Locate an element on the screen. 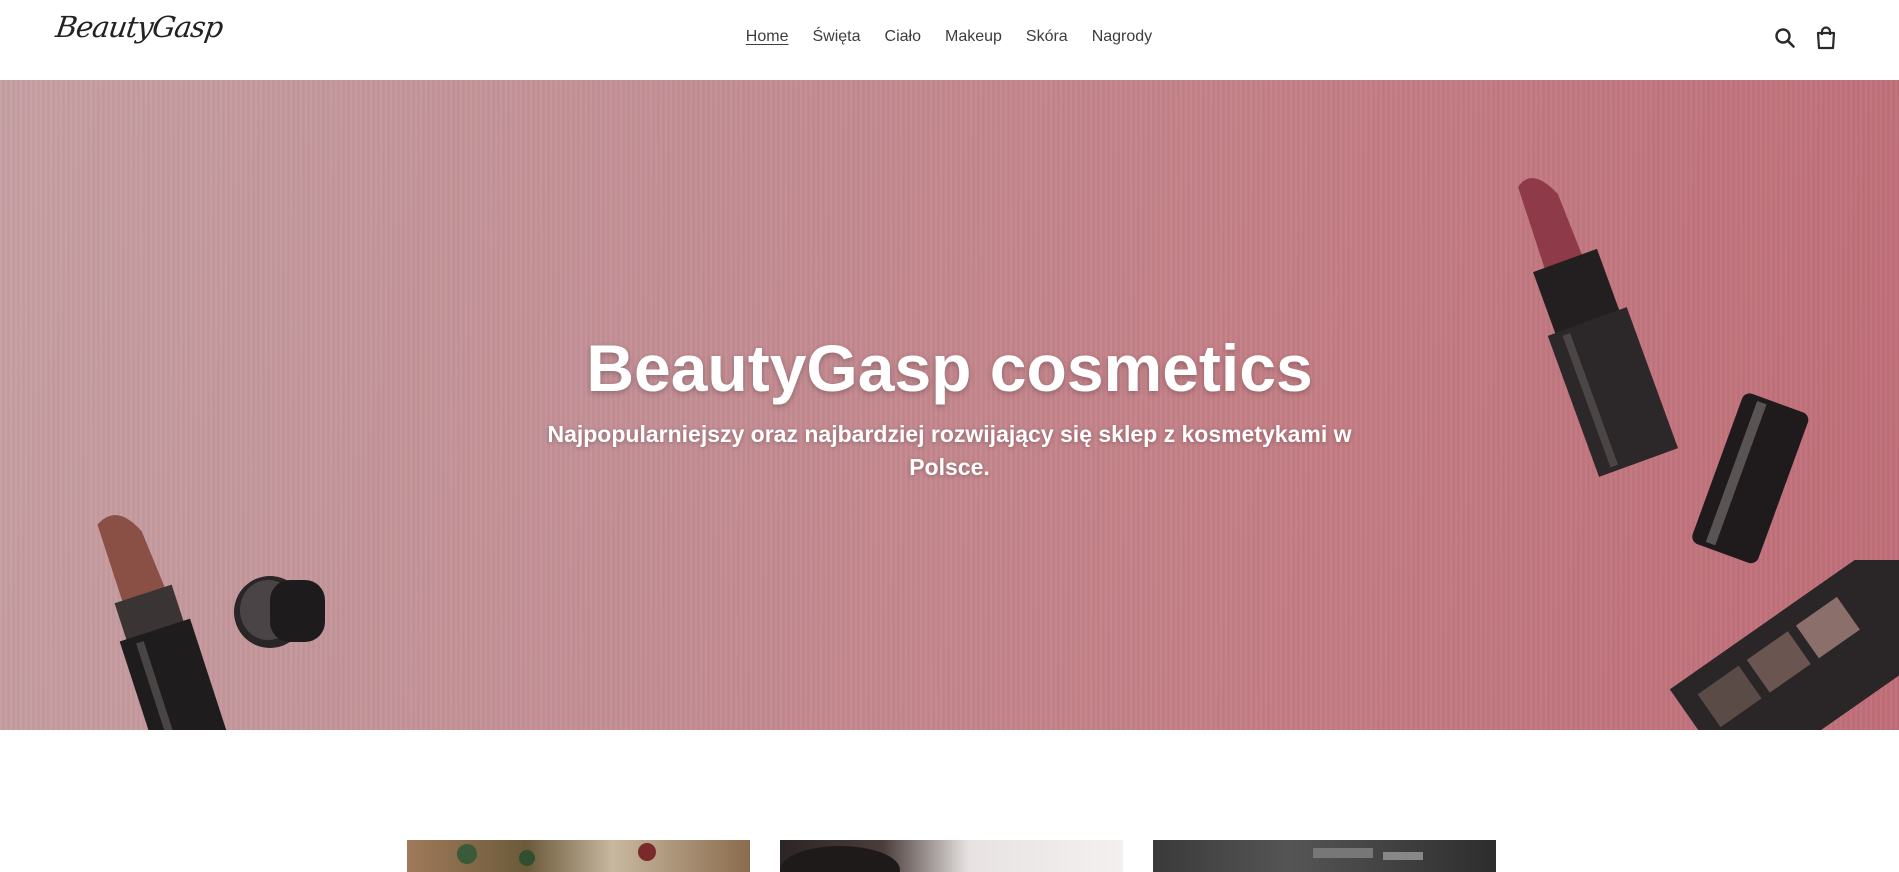  nav-cialo: Ciało is located at coordinates (903, 37).